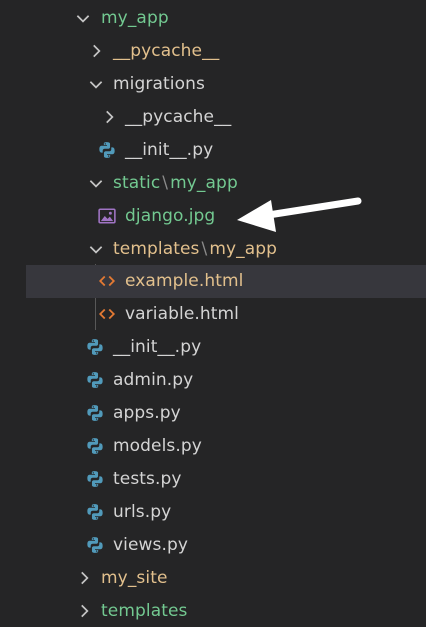 The height and width of the screenshot is (627, 426). Describe the element at coordinates (142, 511) in the screenshot. I see `tree-item-label: urls.py` at that location.